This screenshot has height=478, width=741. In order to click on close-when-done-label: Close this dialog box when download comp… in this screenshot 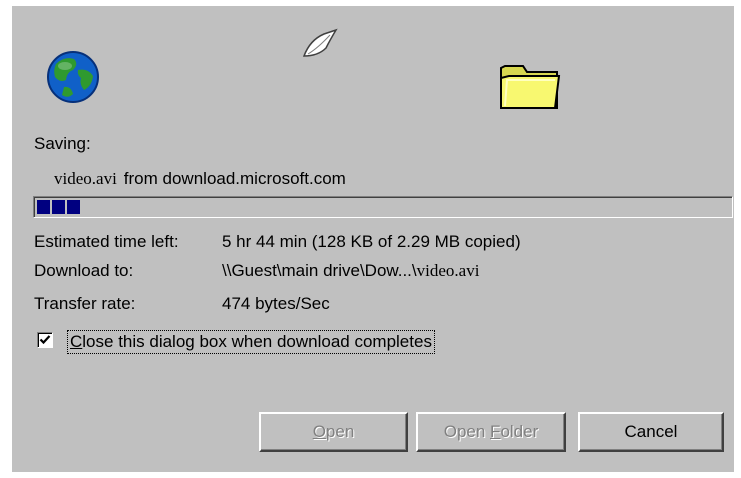, I will do `click(251, 342)`.